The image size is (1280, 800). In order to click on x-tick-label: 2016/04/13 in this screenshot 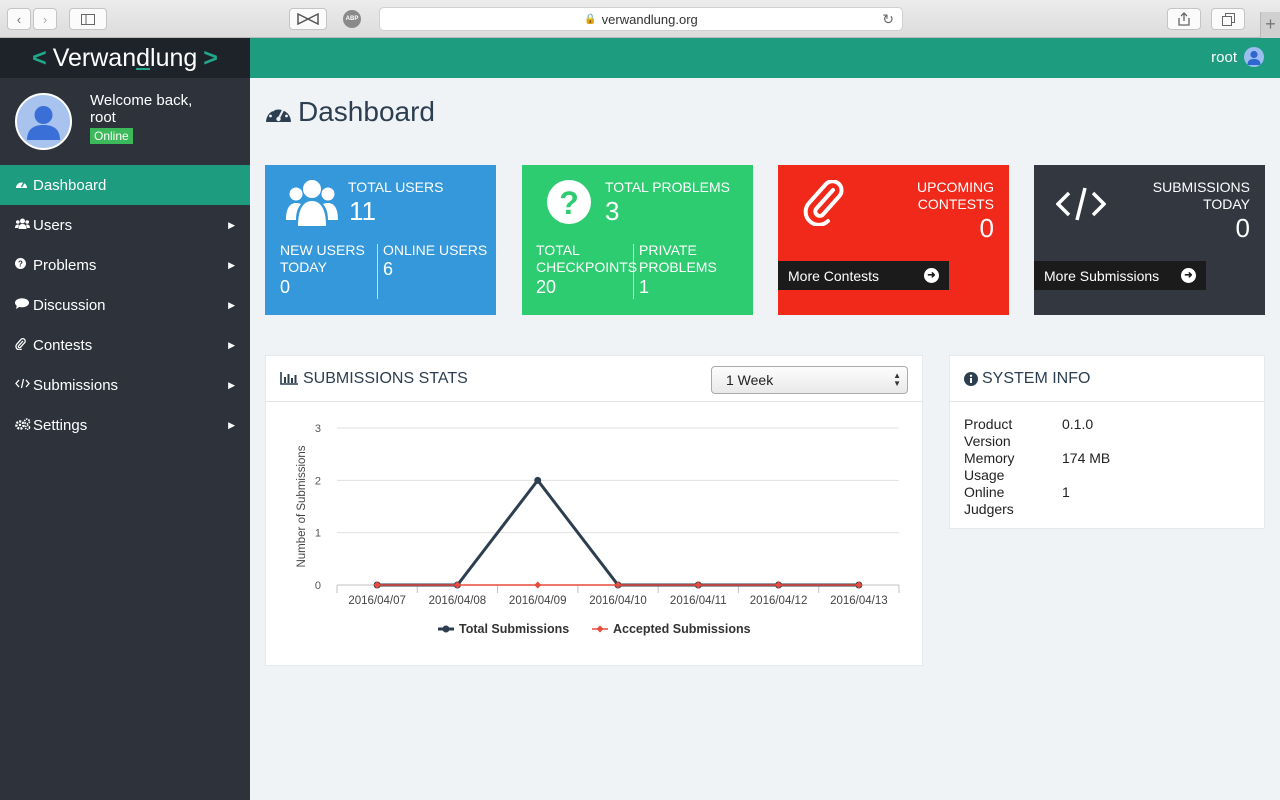, I will do `click(859, 601)`.